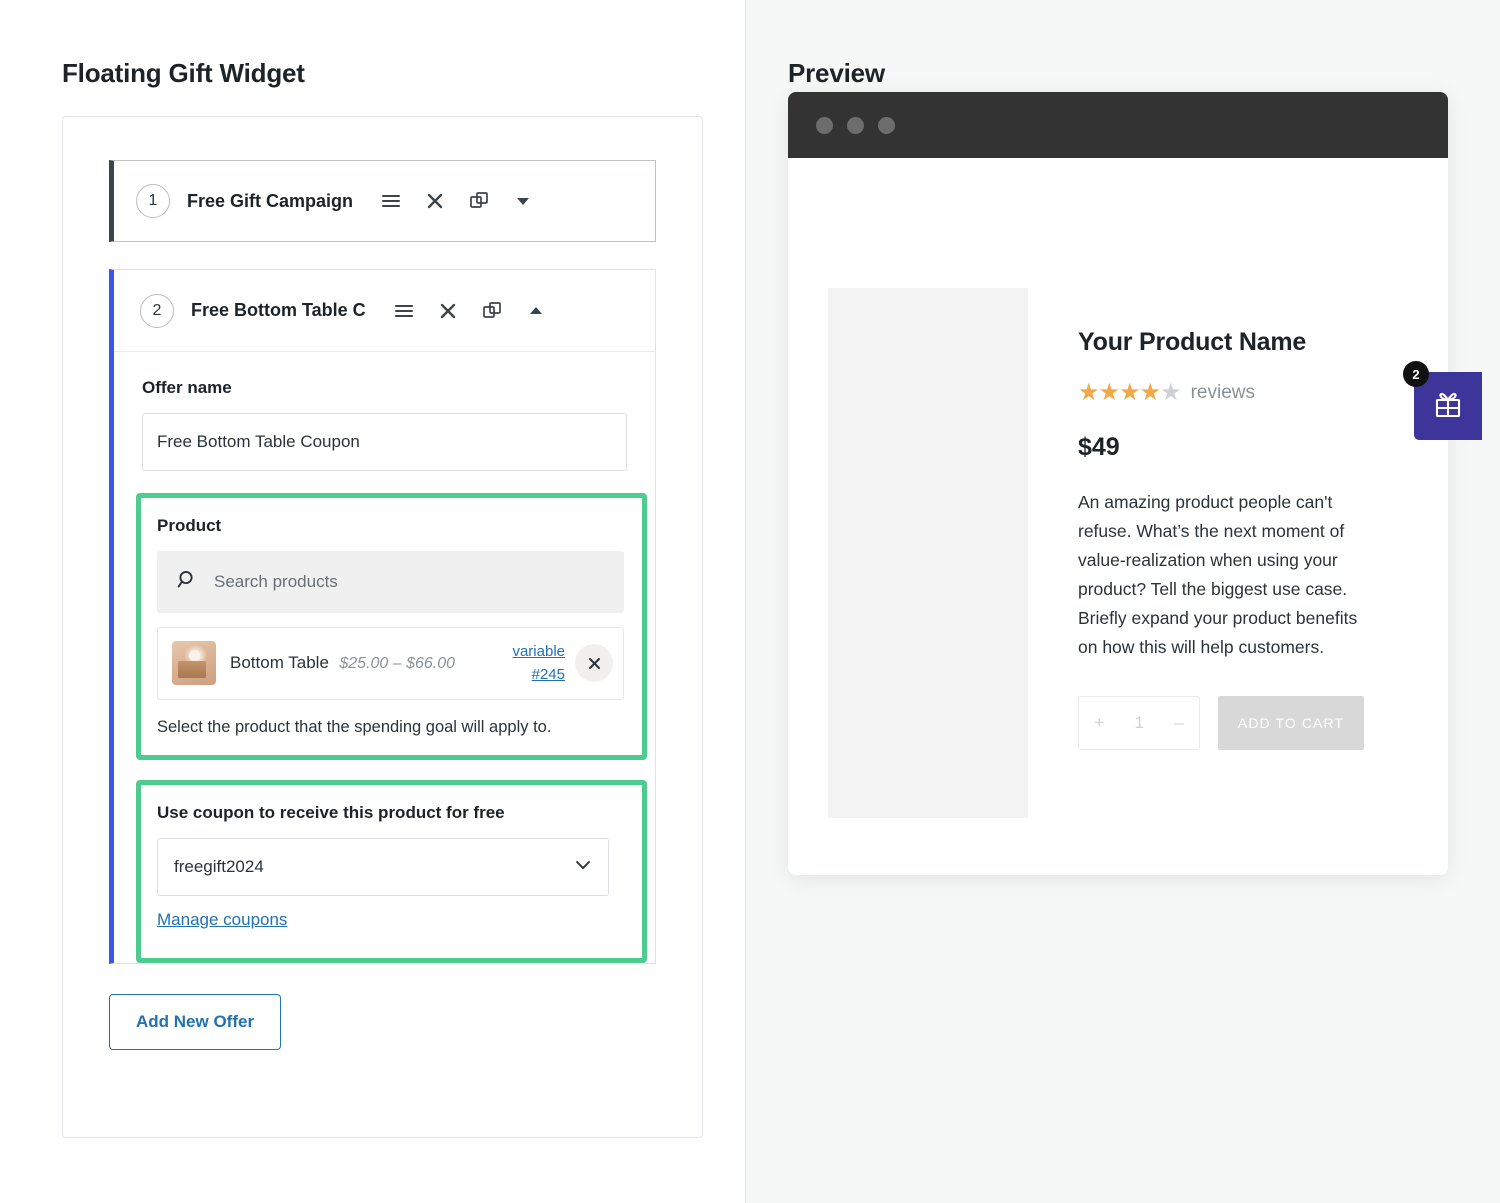  Describe the element at coordinates (1416, 374) in the screenshot. I see `gift-count-badge: 2` at that location.